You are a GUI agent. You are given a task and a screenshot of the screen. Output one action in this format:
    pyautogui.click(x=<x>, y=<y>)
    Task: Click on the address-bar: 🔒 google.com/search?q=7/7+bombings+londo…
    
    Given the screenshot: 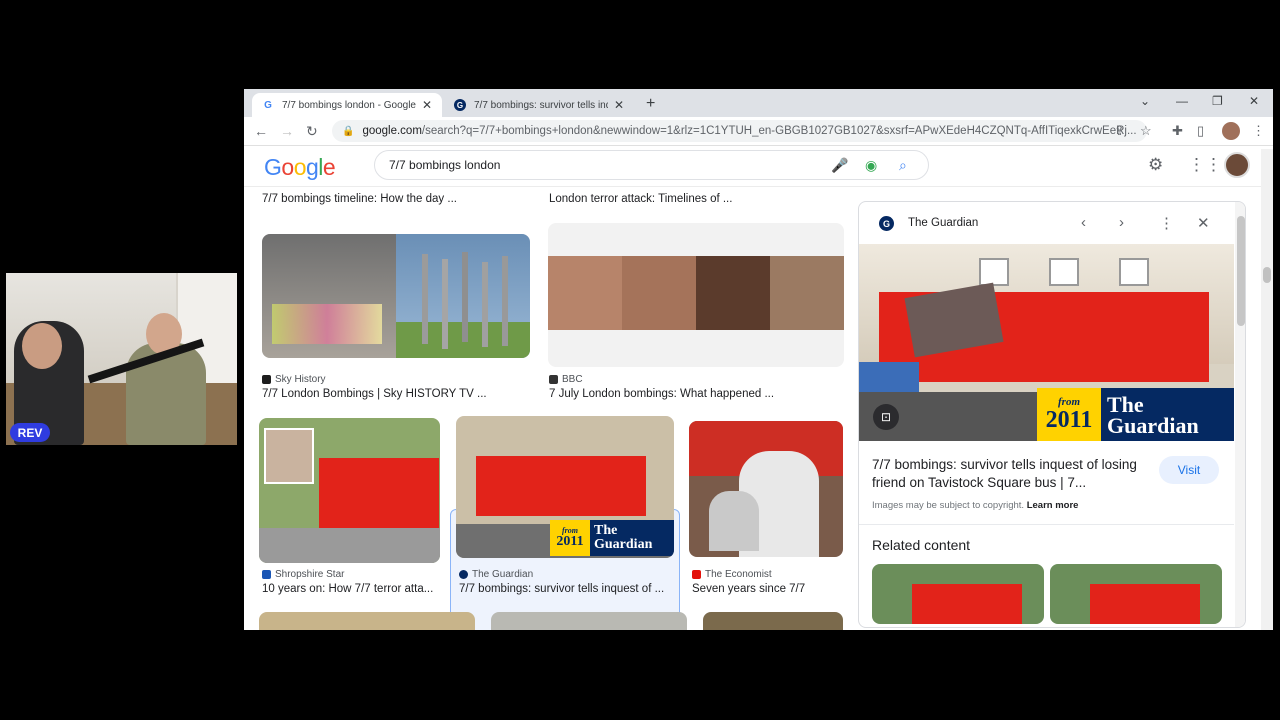 What is the action you would take?
    pyautogui.click(x=739, y=131)
    